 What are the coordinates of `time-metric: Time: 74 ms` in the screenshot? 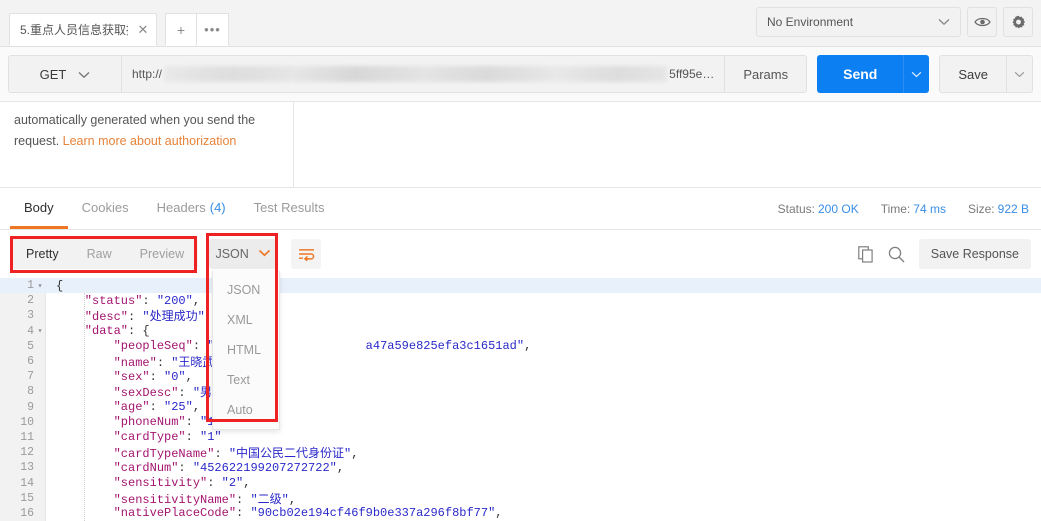 It's located at (913, 209).